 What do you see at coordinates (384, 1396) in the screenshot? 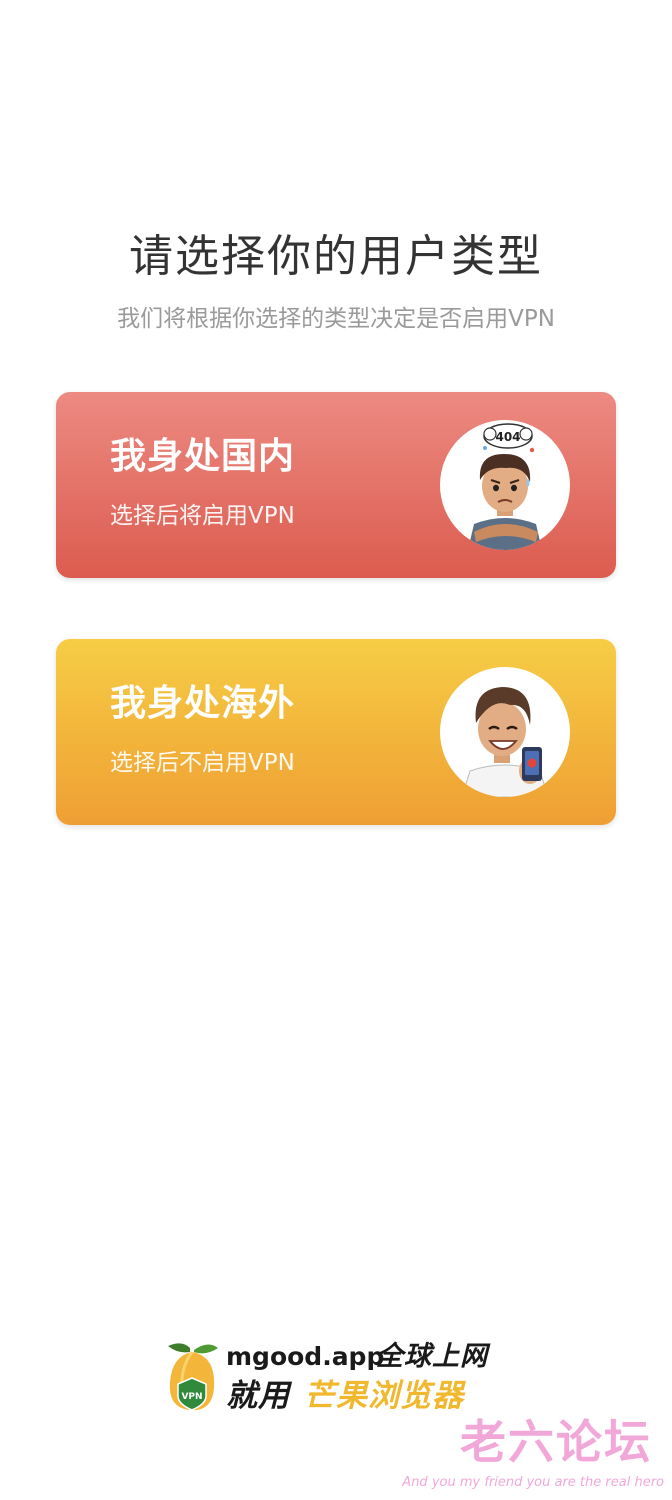
I see `brand-app-name: 芒果浏览器` at bounding box center [384, 1396].